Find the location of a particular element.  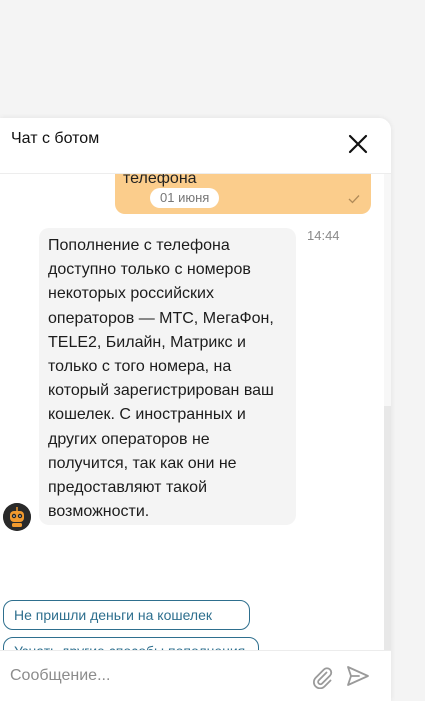

message-composer is located at coordinates (195, 675).